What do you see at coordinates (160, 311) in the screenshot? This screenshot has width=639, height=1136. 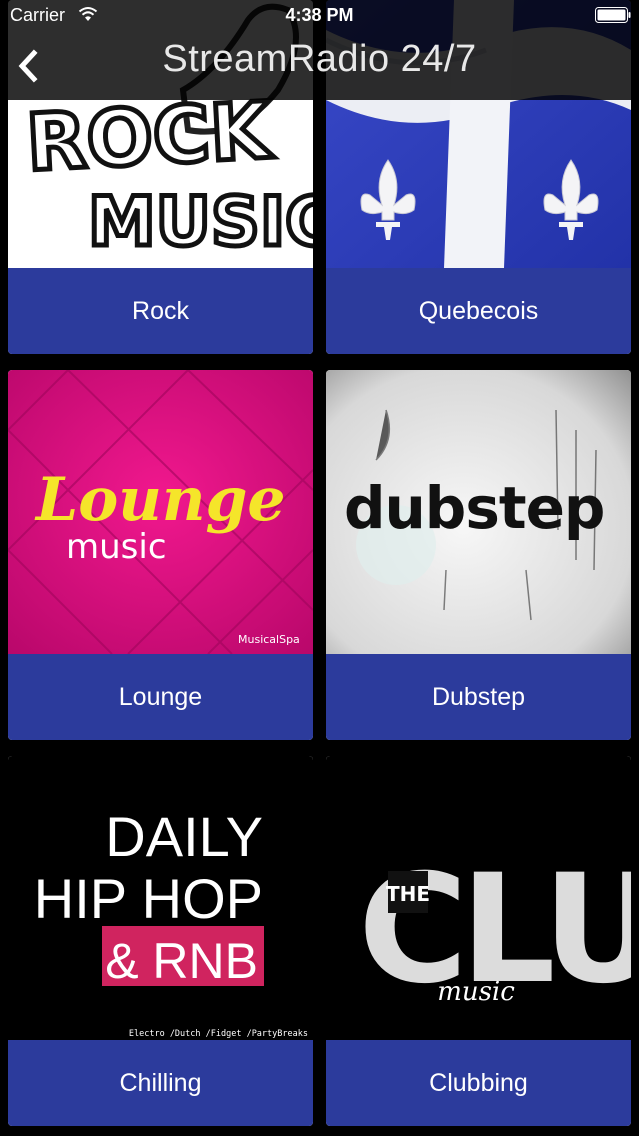 I see `station-label: Rock` at bounding box center [160, 311].